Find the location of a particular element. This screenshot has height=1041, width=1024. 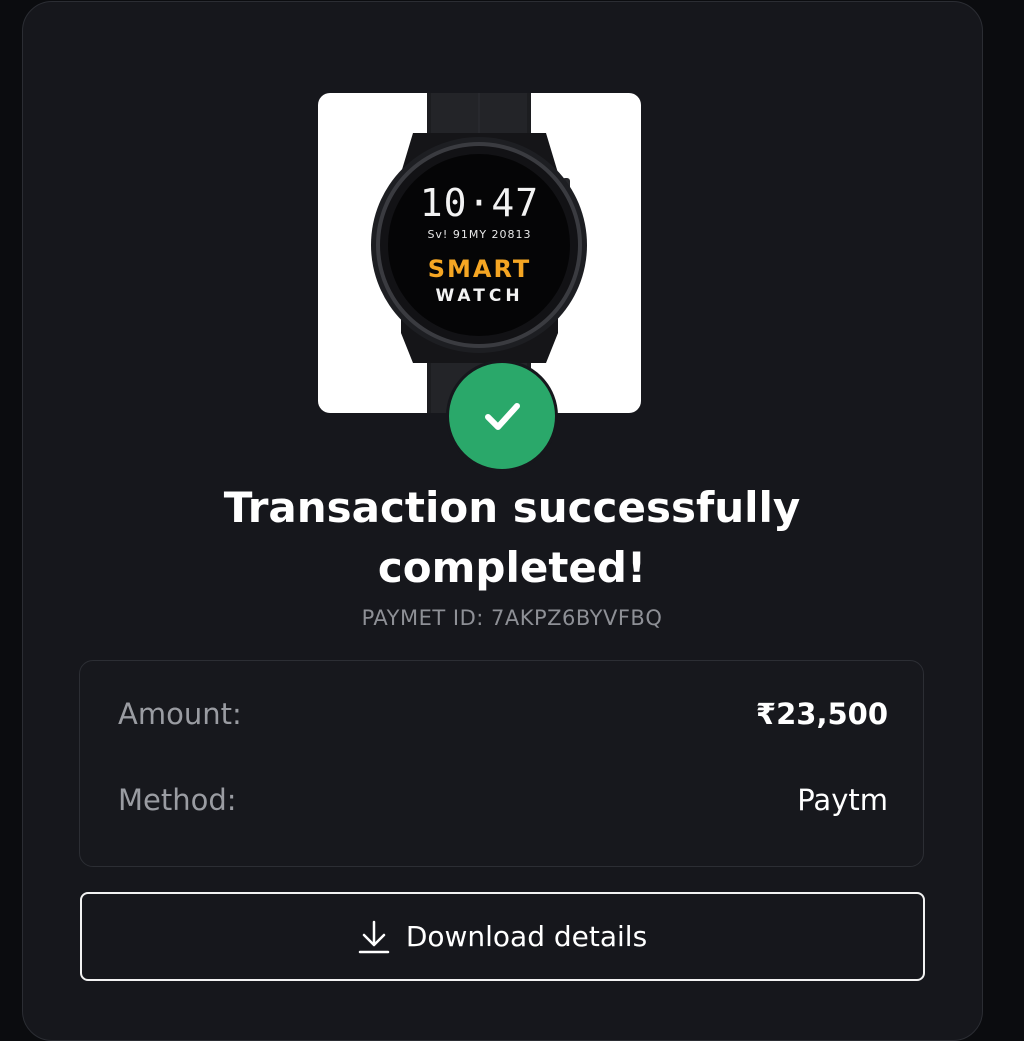

method-row: Method: Paytm is located at coordinates (503, 800).